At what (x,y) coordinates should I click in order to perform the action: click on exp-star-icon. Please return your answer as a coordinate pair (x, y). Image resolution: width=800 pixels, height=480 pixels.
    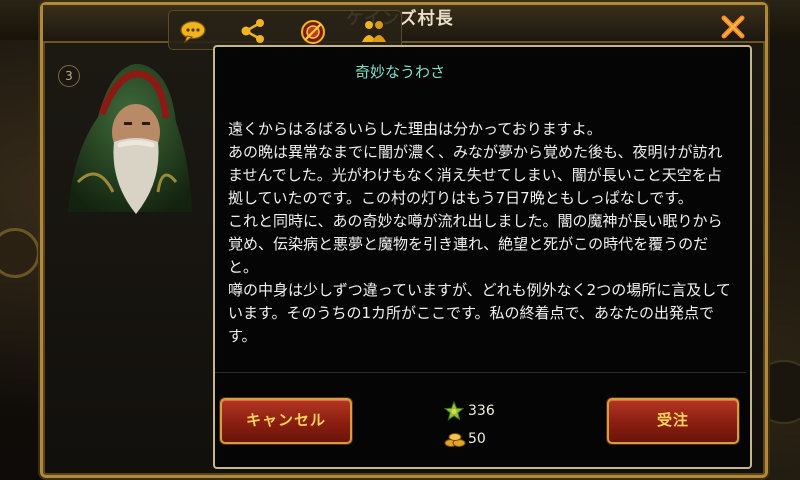
    Looking at the image, I should click on (454, 410).